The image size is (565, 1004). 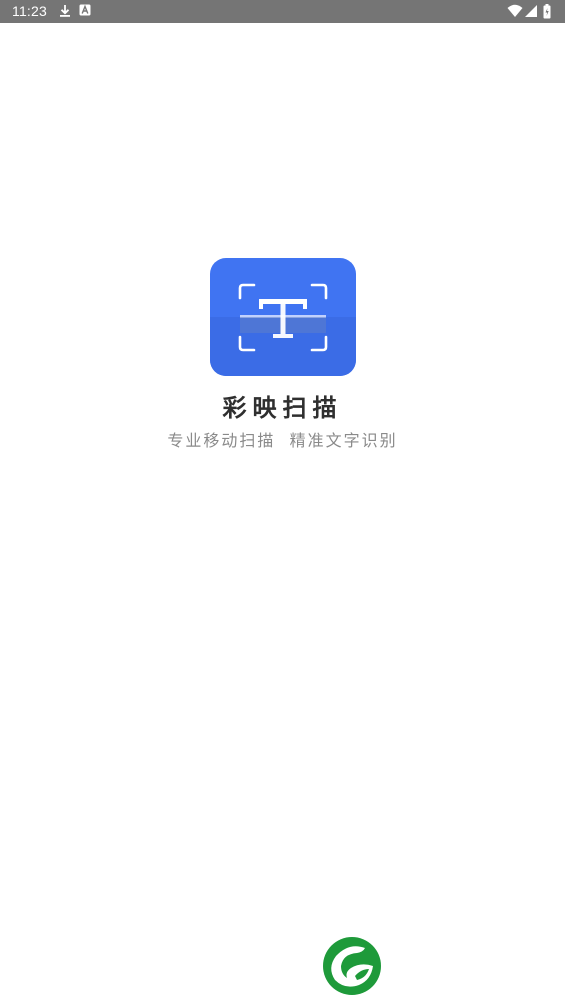 I want to click on status-bar: 11:23, so click(x=282, y=11).